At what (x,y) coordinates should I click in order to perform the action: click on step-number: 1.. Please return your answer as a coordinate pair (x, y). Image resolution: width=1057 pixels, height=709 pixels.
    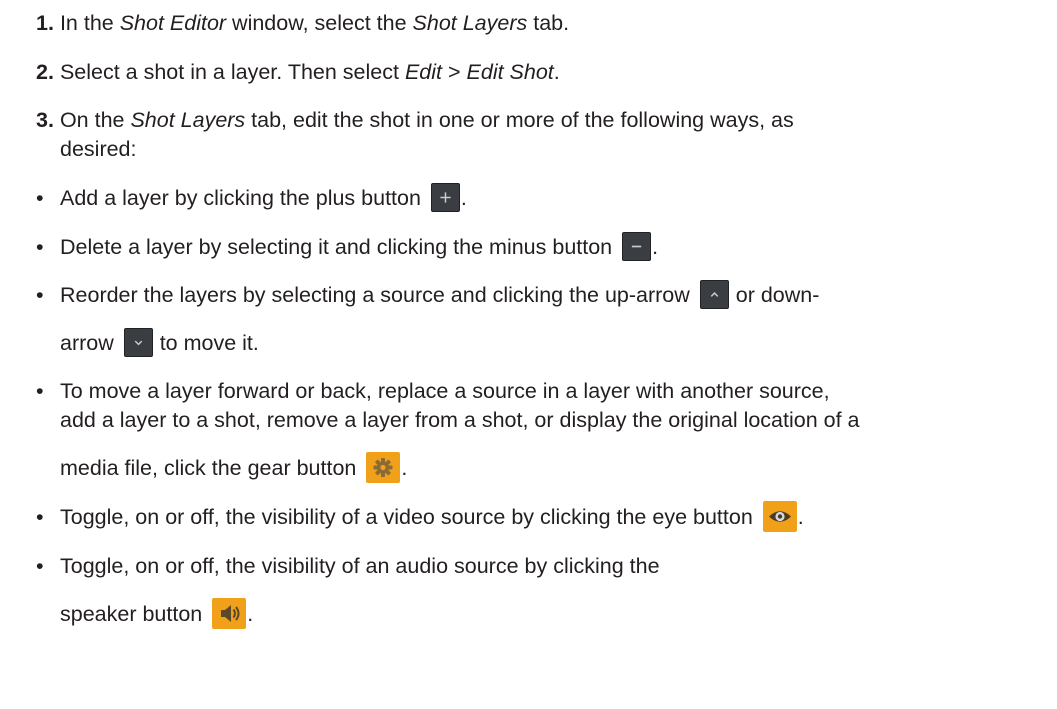
    Looking at the image, I should click on (45, 23).